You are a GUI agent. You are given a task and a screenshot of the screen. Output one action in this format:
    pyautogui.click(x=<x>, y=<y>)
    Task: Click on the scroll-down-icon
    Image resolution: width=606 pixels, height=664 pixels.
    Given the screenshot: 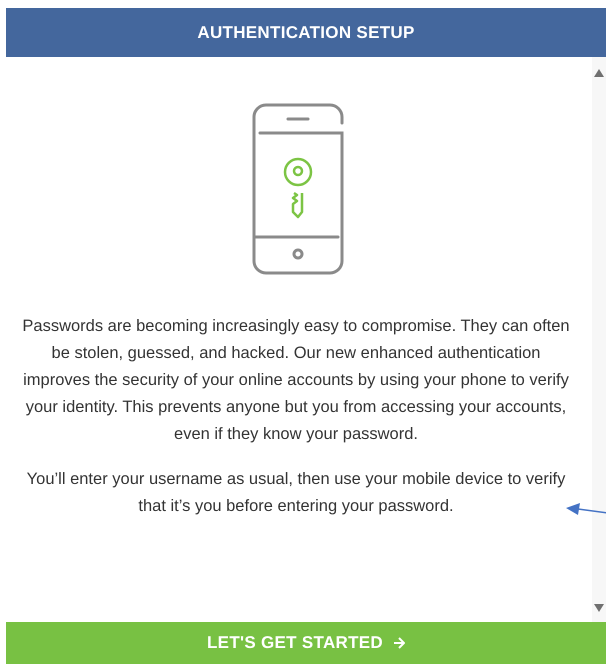 What is the action you would take?
    pyautogui.click(x=599, y=608)
    